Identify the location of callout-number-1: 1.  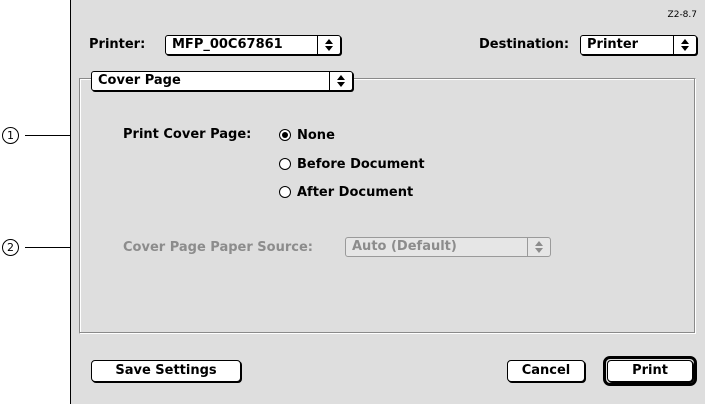
(10, 135).